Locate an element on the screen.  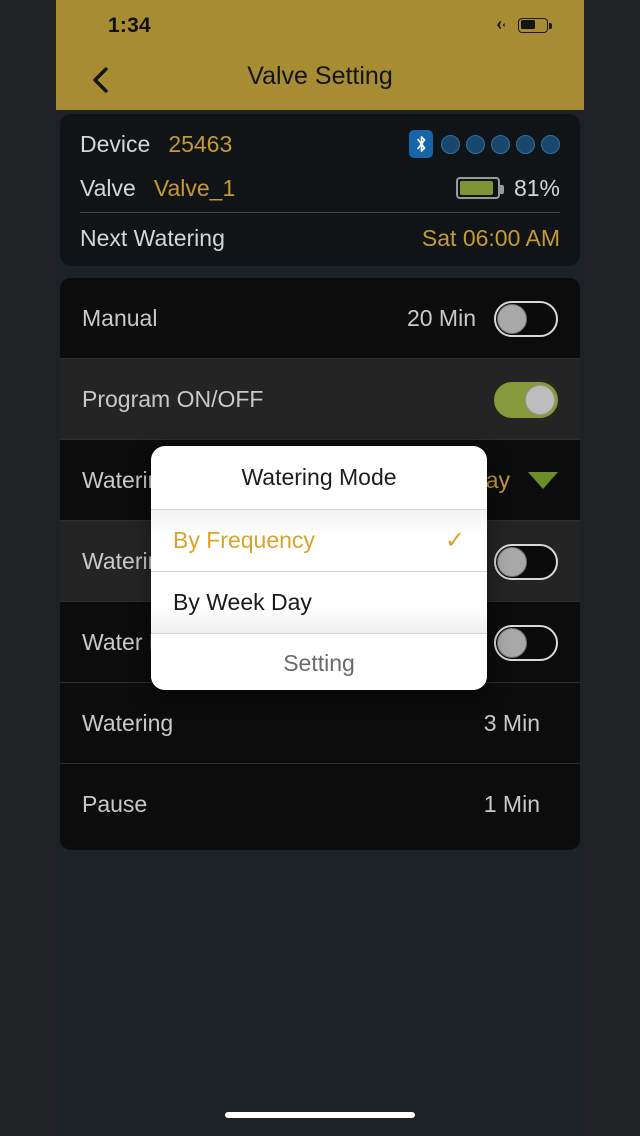
row-value: 1 Min is located at coordinates (511, 804).